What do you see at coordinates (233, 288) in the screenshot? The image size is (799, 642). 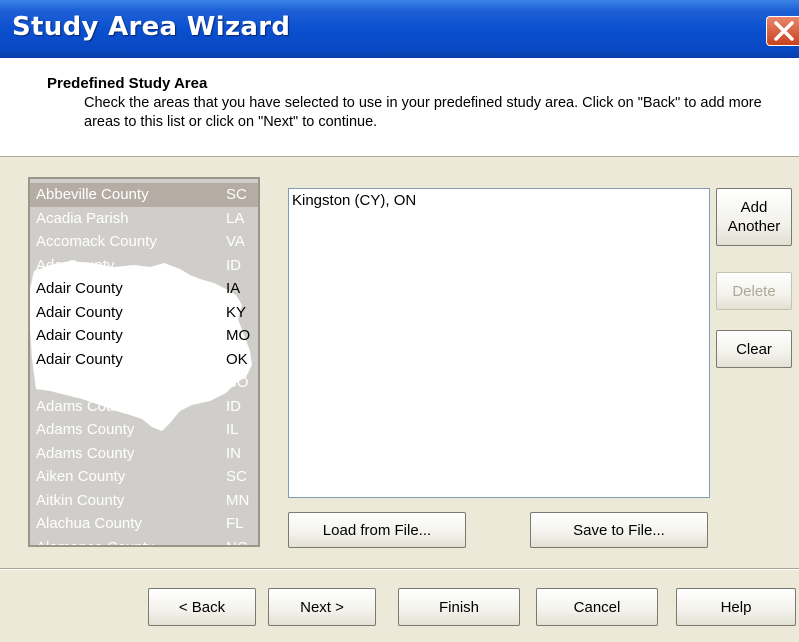 I see `area-state: IA` at bounding box center [233, 288].